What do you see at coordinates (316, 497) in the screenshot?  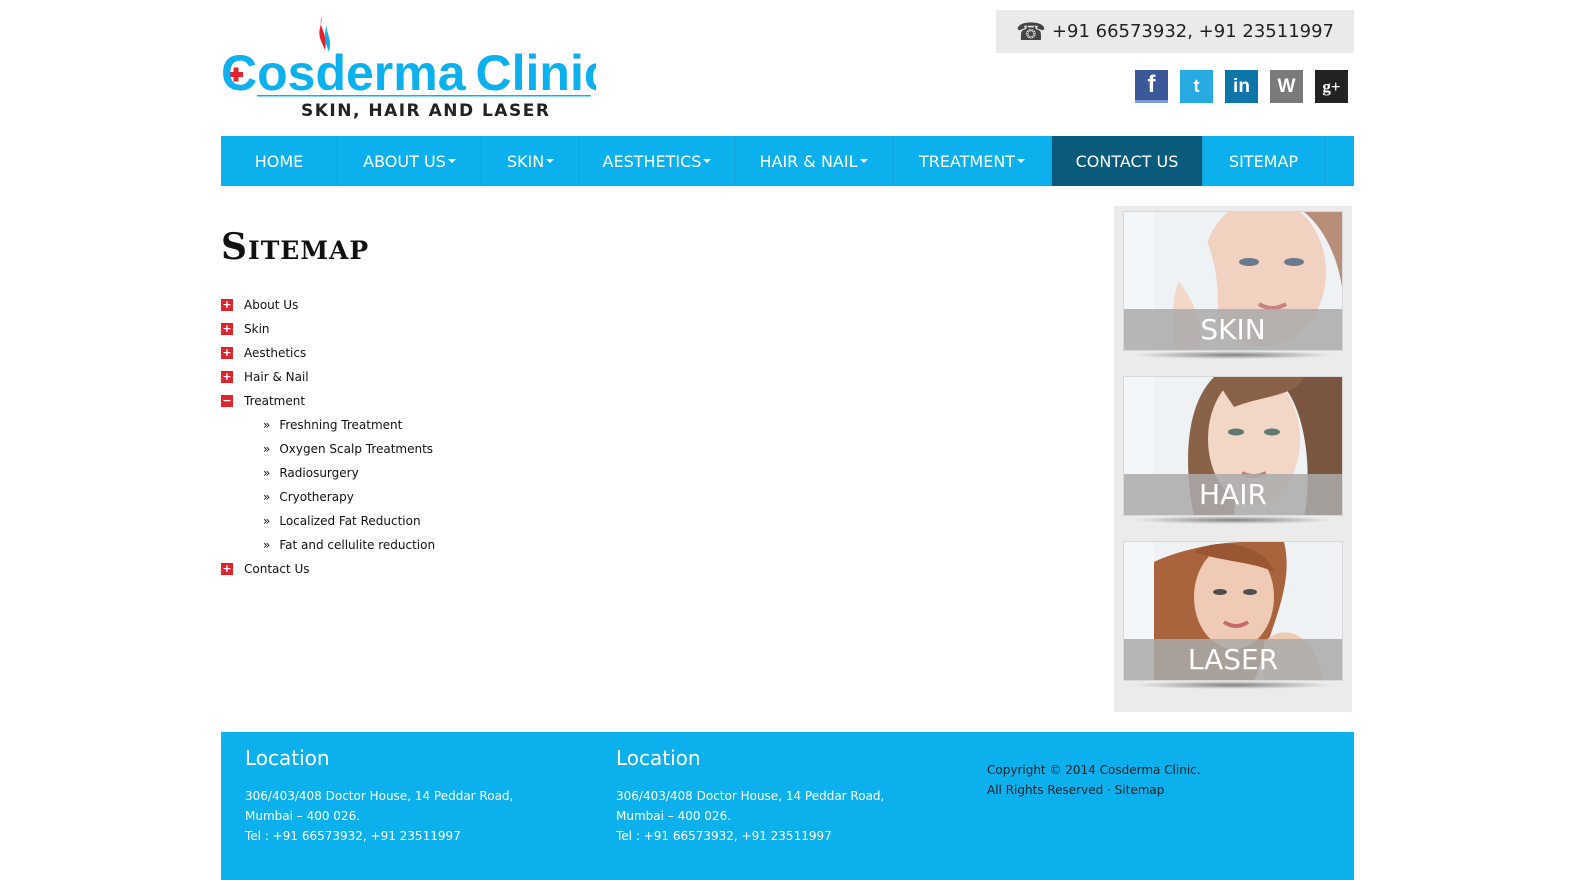 I see `tree-link: Cryotherapy` at bounding box center [316, 497].